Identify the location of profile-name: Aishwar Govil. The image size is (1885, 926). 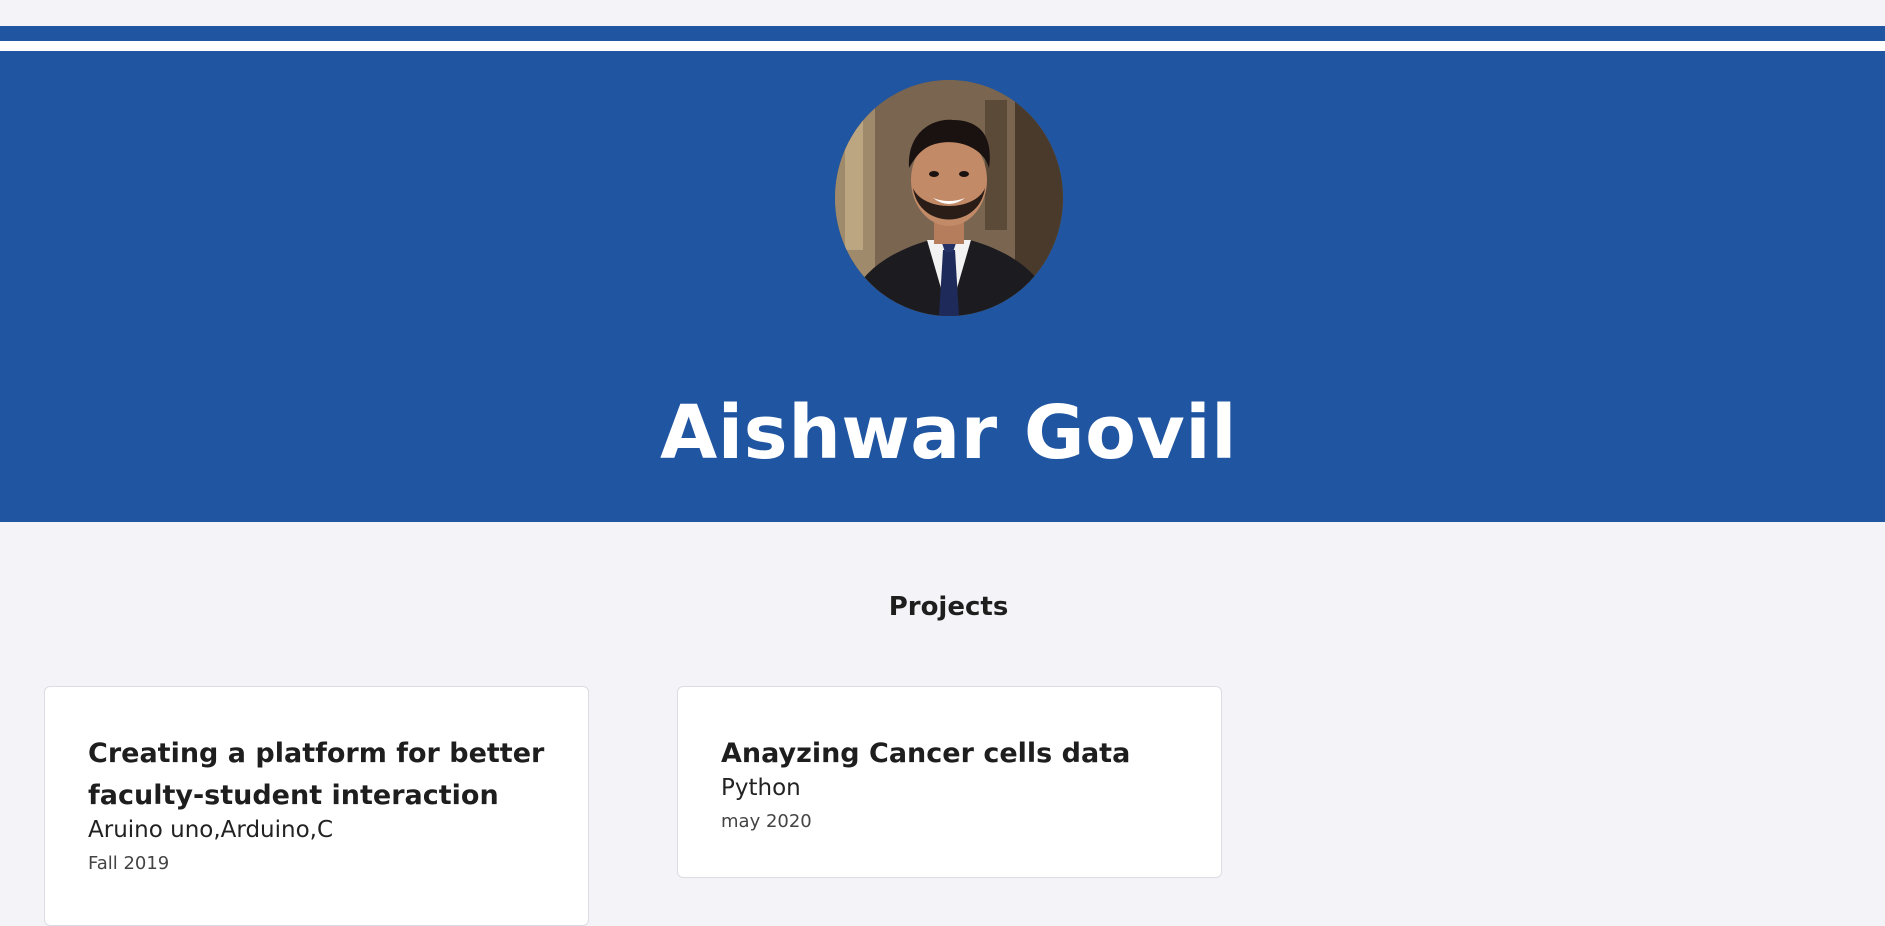
(948, 433).